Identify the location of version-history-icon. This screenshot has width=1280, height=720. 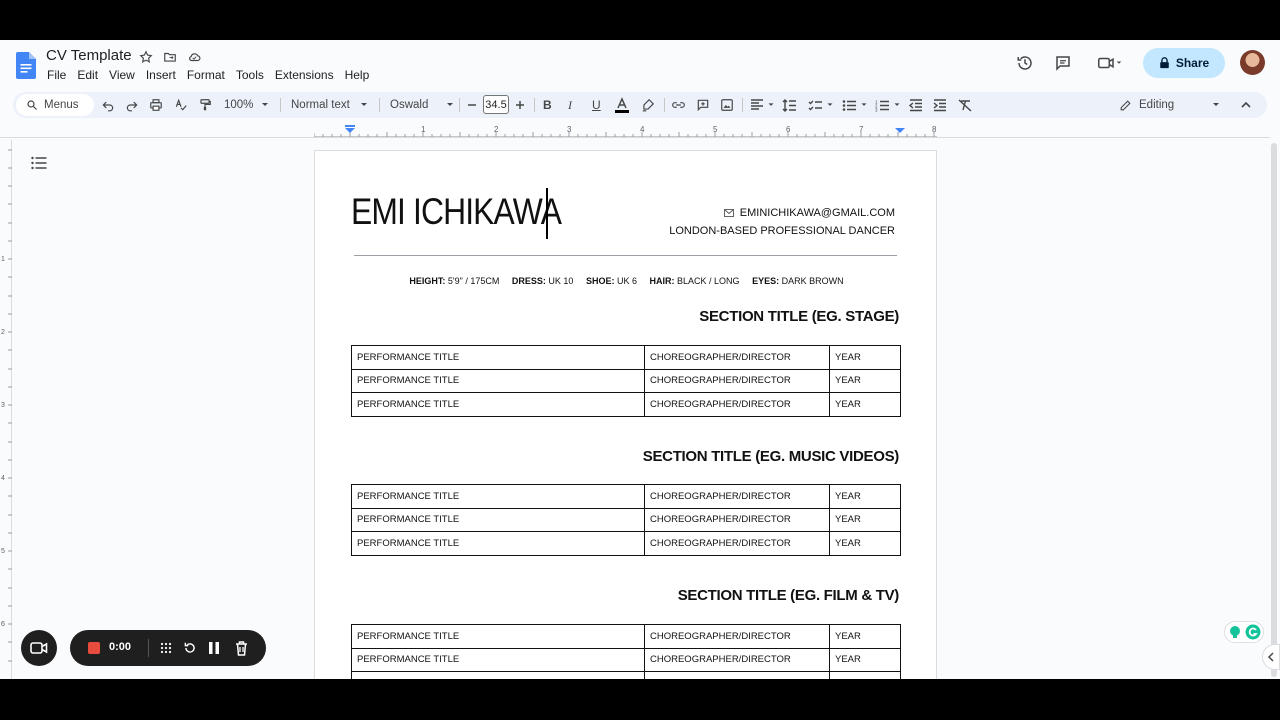
(1025, 63).